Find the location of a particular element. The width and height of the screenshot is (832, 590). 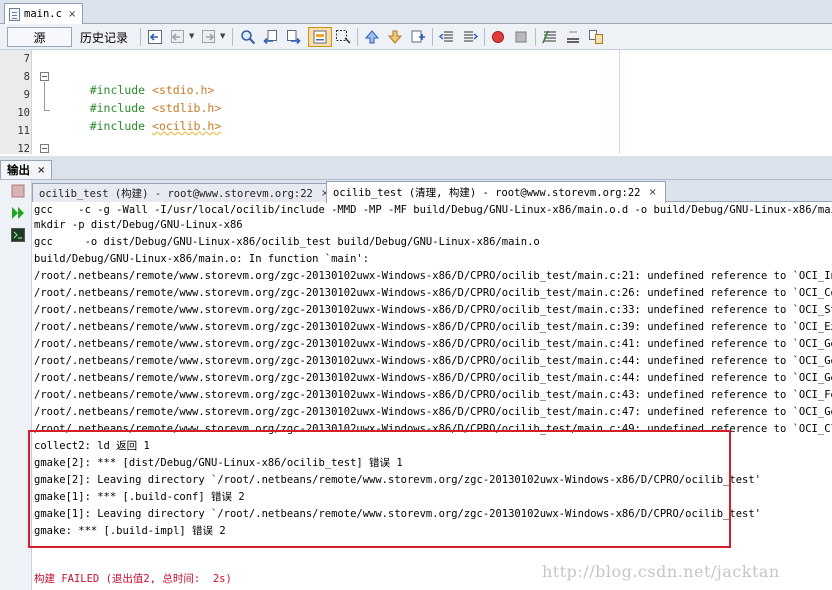

source-view-button: 源 is located at coordinates (39, 37).